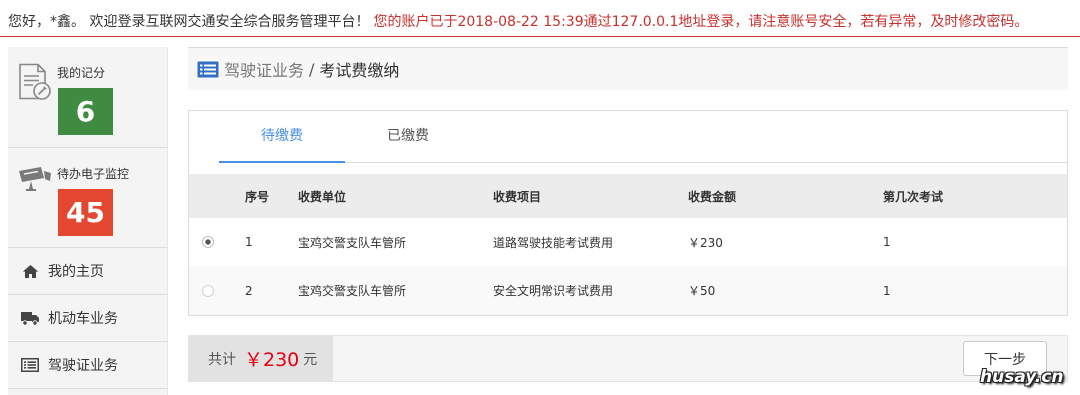 This screenshot has height=395, width=1080. What do you see at coordinates (35, 181) in the screenshot?
I see `camera-icon` at bounding box center [35, 181].